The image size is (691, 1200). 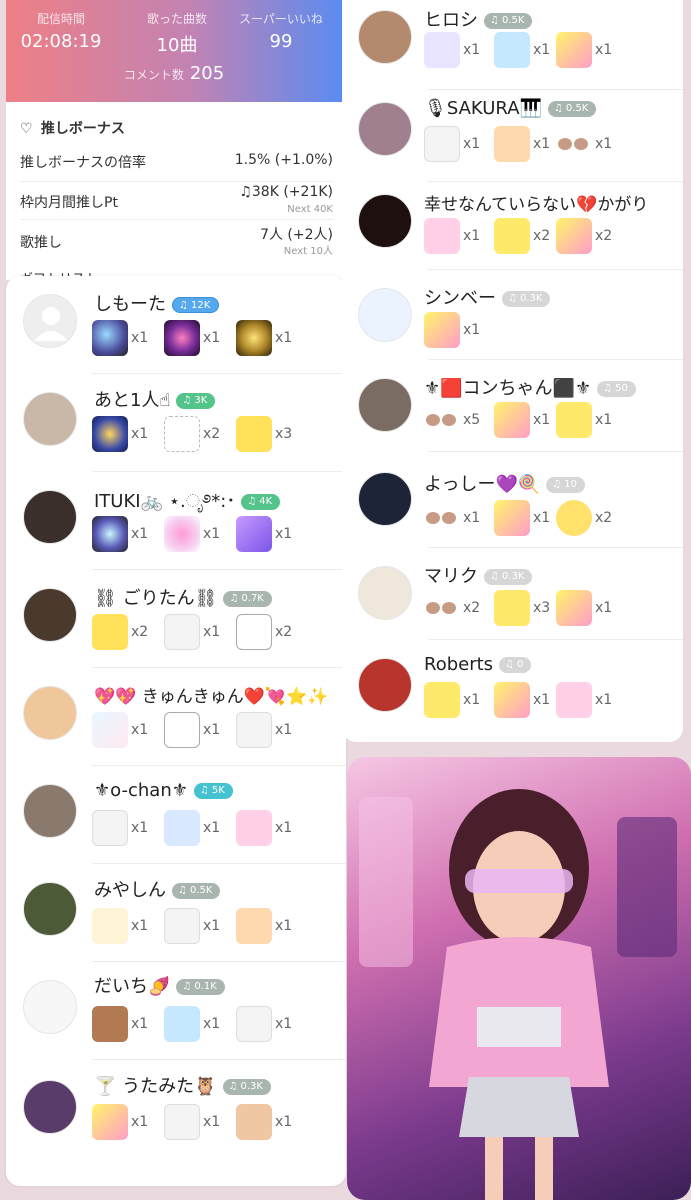 I want to click on list-item: あと1人☝ ♫ 3K x1 x2 x3, so click(x=176, y=423).